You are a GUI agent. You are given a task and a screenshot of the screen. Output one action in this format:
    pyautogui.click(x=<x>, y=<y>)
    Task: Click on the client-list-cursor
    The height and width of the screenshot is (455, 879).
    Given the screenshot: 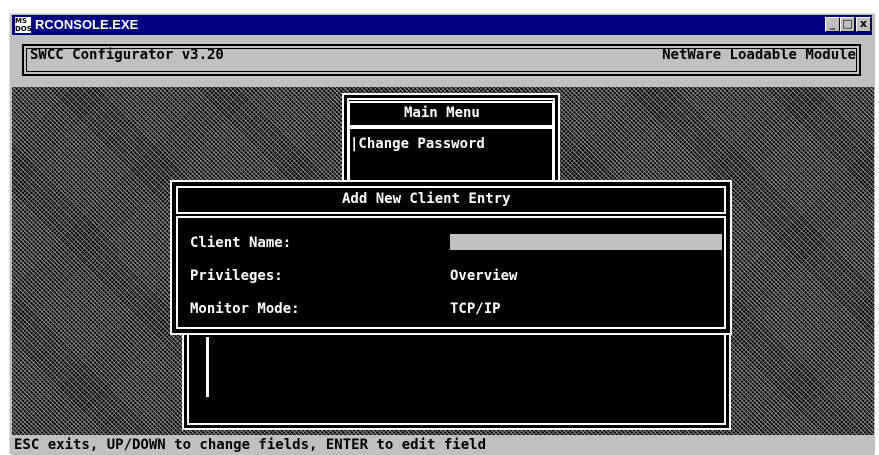 What is the action you would take?
    pyautogui.click(x=207, y=367)
    